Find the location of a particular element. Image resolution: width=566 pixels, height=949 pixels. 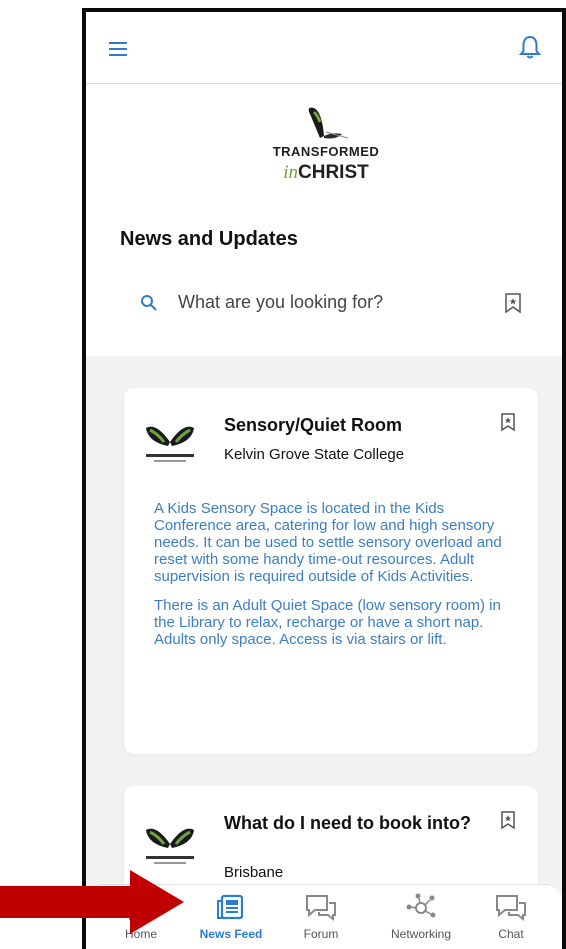

app-header is located at coordinates (324, 48).